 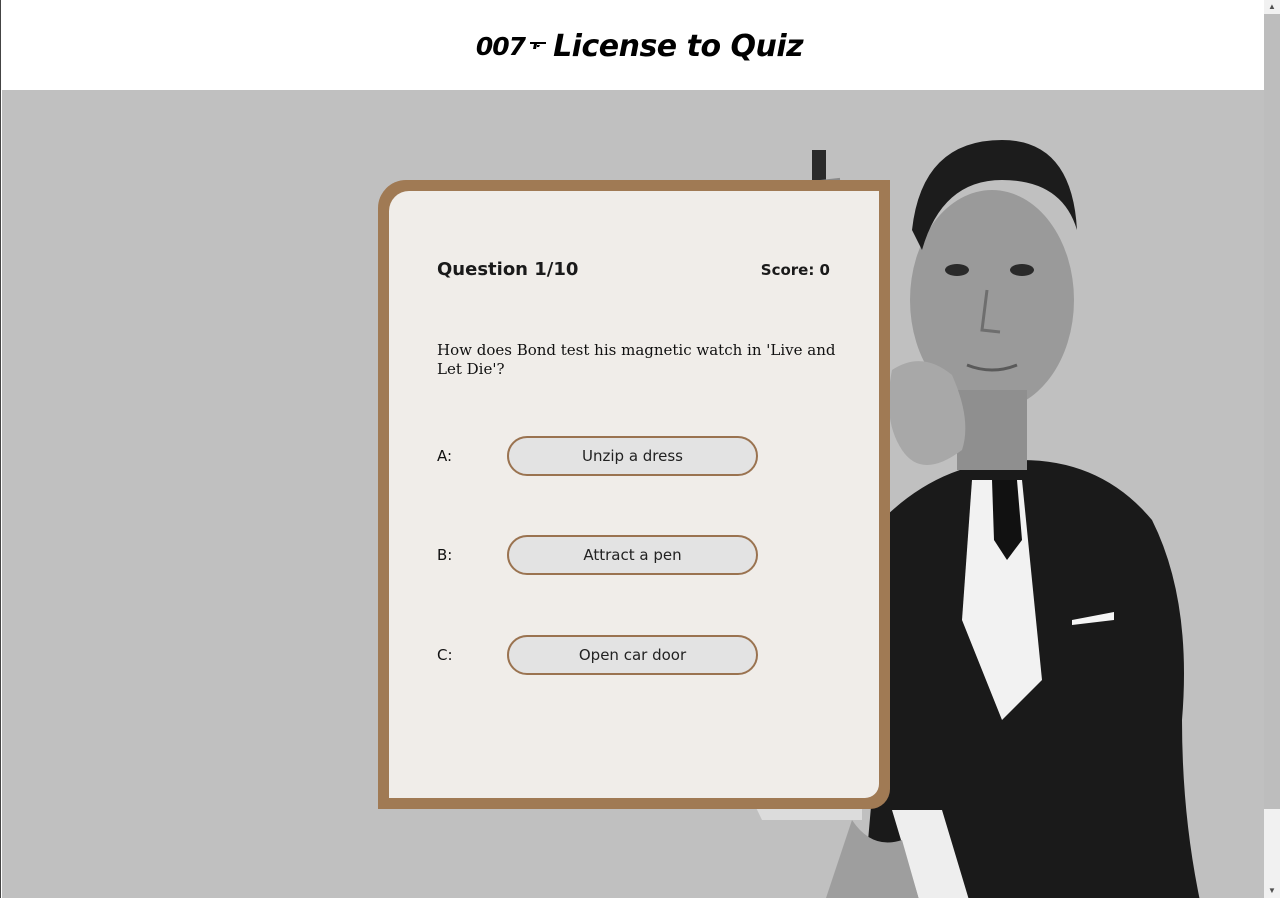 I want to click on answer-button-a: Unzip a dress, so click(x=632, y=456).